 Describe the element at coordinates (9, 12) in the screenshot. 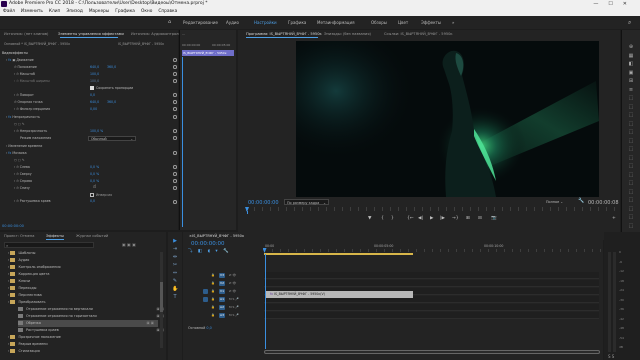

I see `menu-file: Файл` at that location.